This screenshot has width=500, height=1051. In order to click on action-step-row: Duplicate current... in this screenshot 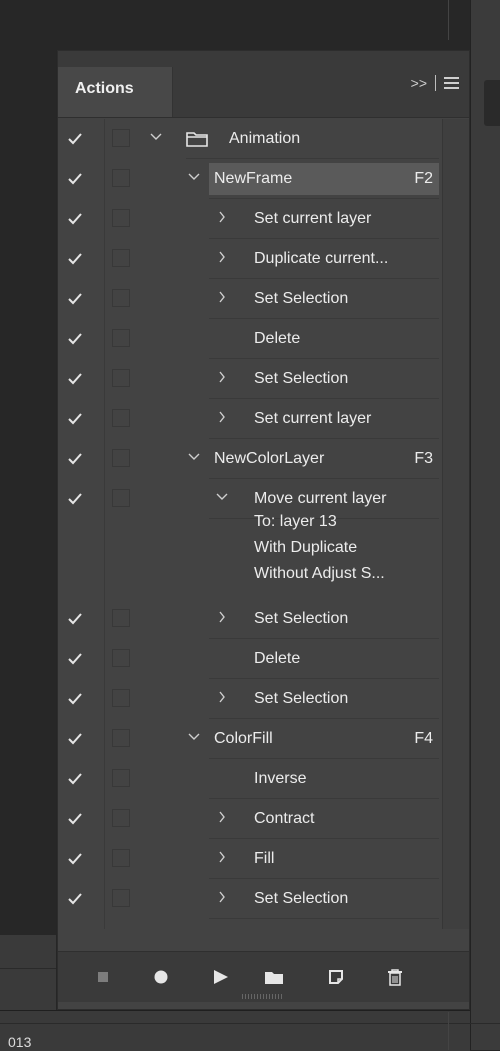, I will do `click(250, 259)`.